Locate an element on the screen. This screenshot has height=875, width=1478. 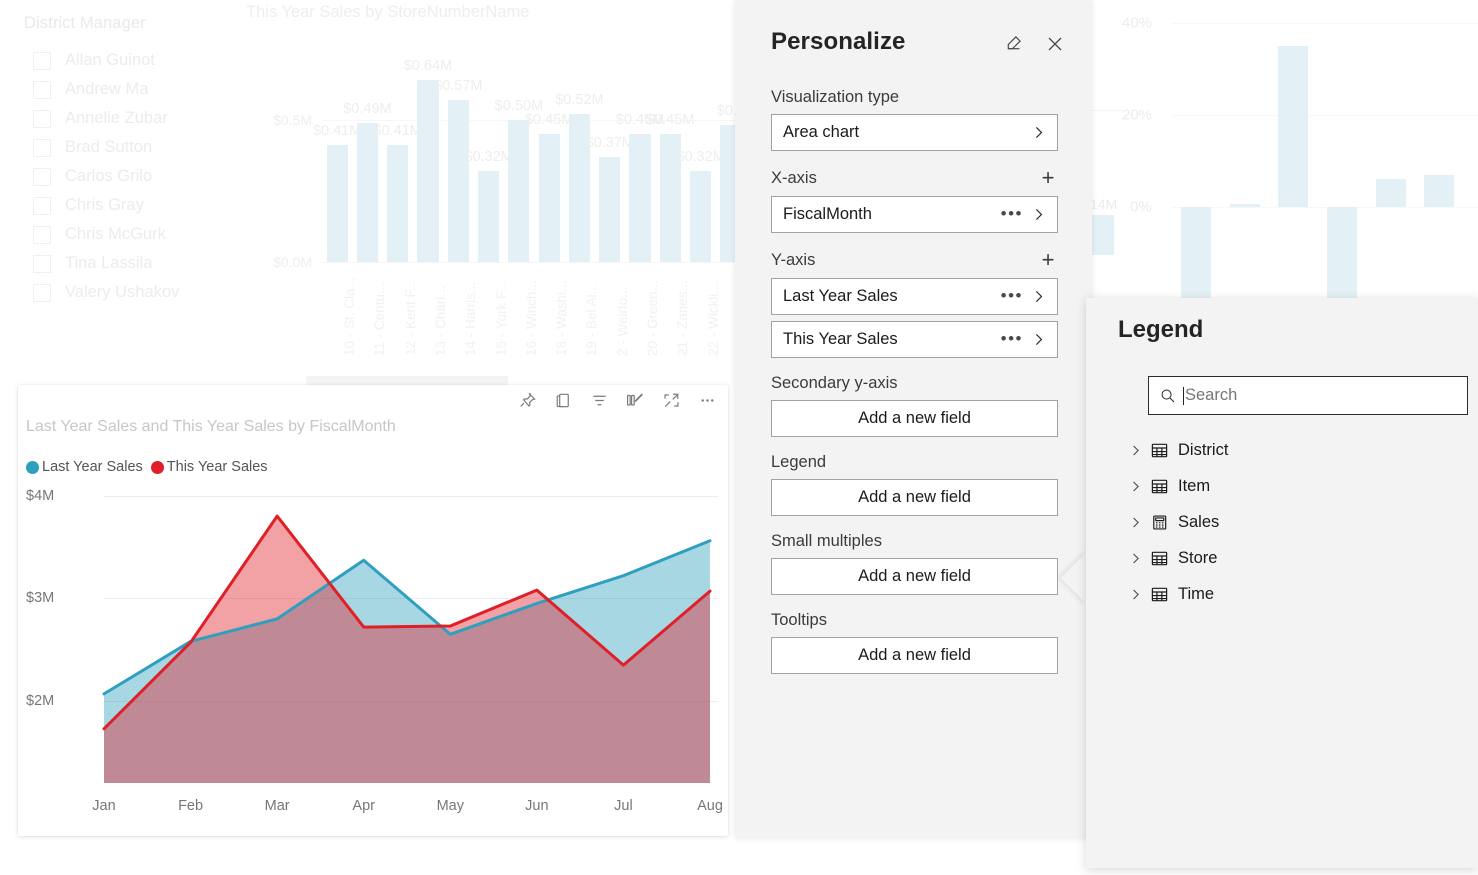
visual-header-toolbar is located at coordinates (617, 400).